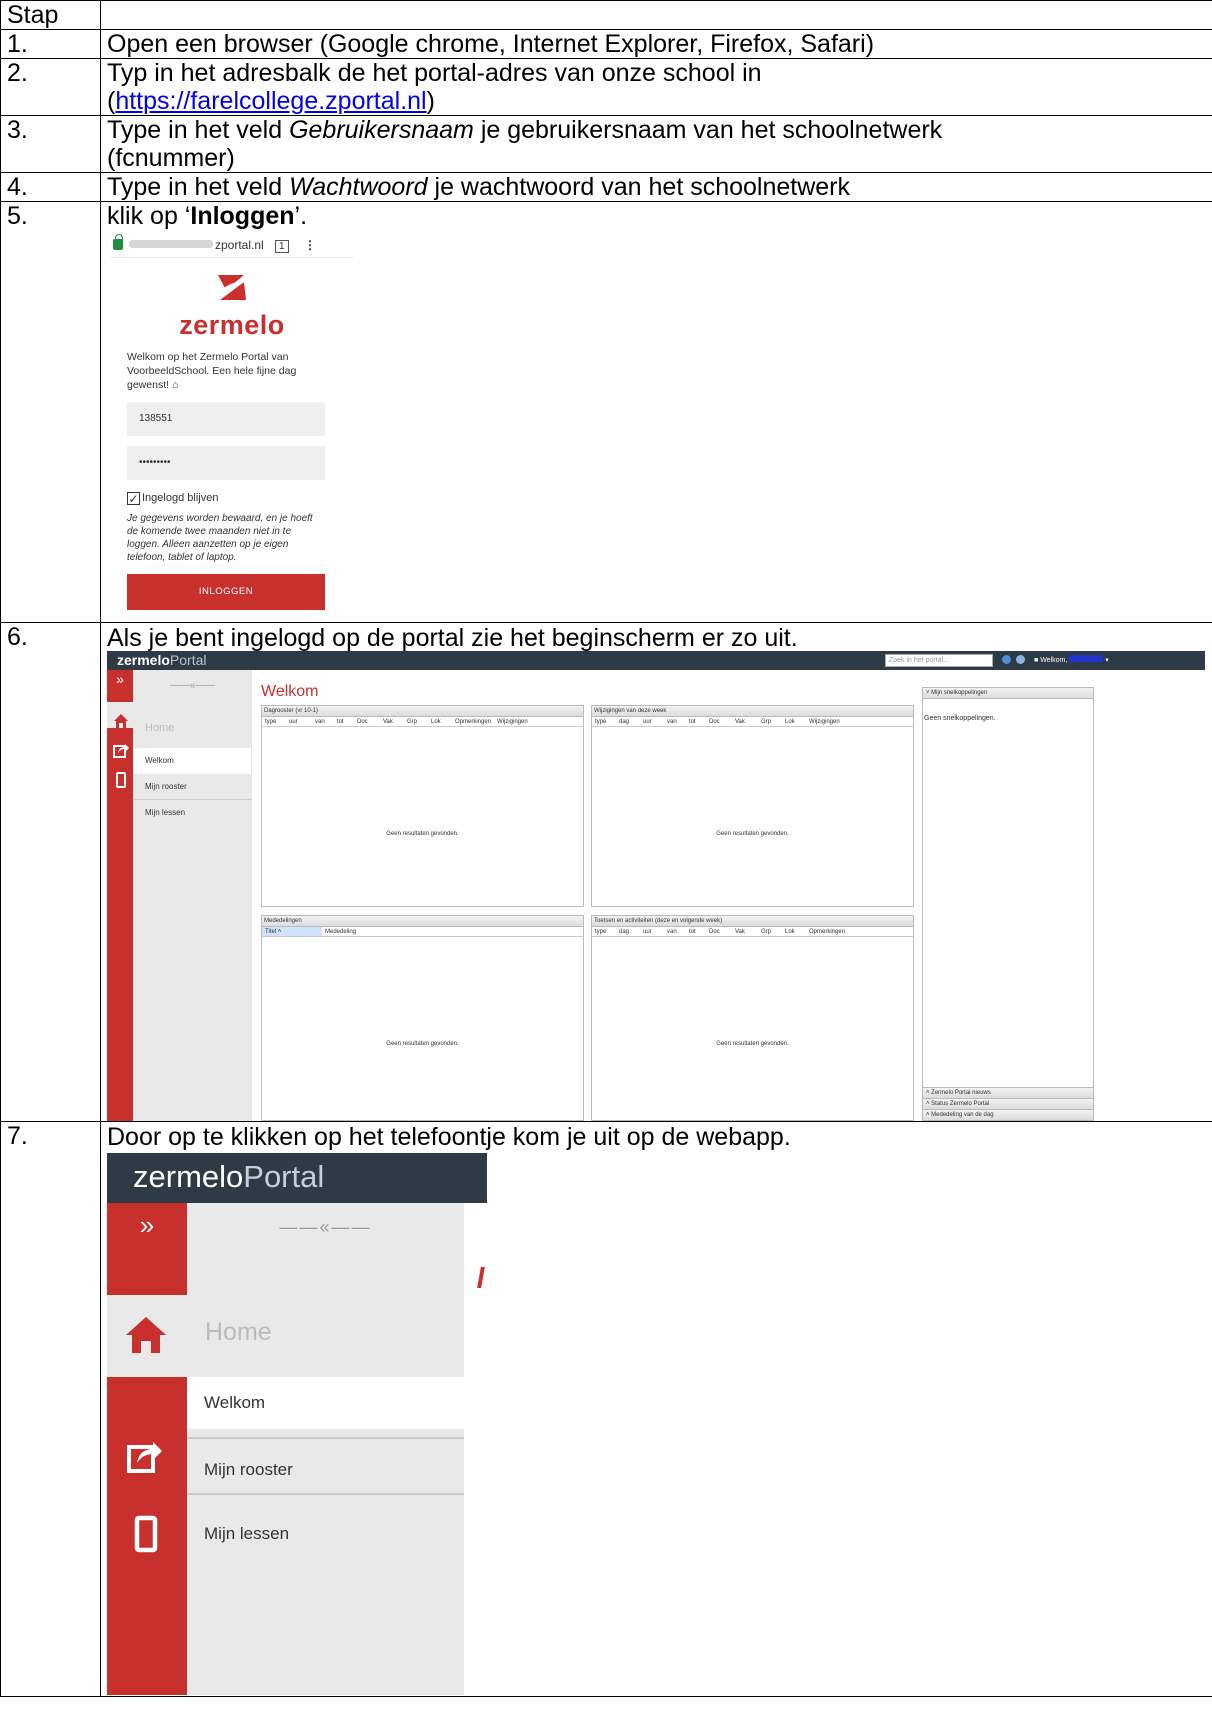  I want to click on portal-brand: zermeloPortal, so click(162, 660).